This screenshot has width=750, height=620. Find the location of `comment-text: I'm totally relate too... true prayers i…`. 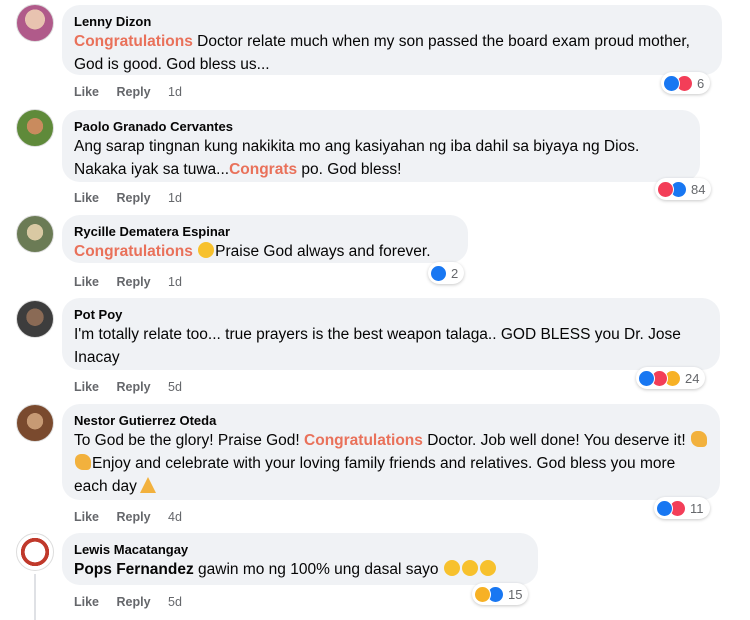

comment-text: I'm totally relate too... true prayers i… is located at coordinates (377, 346).